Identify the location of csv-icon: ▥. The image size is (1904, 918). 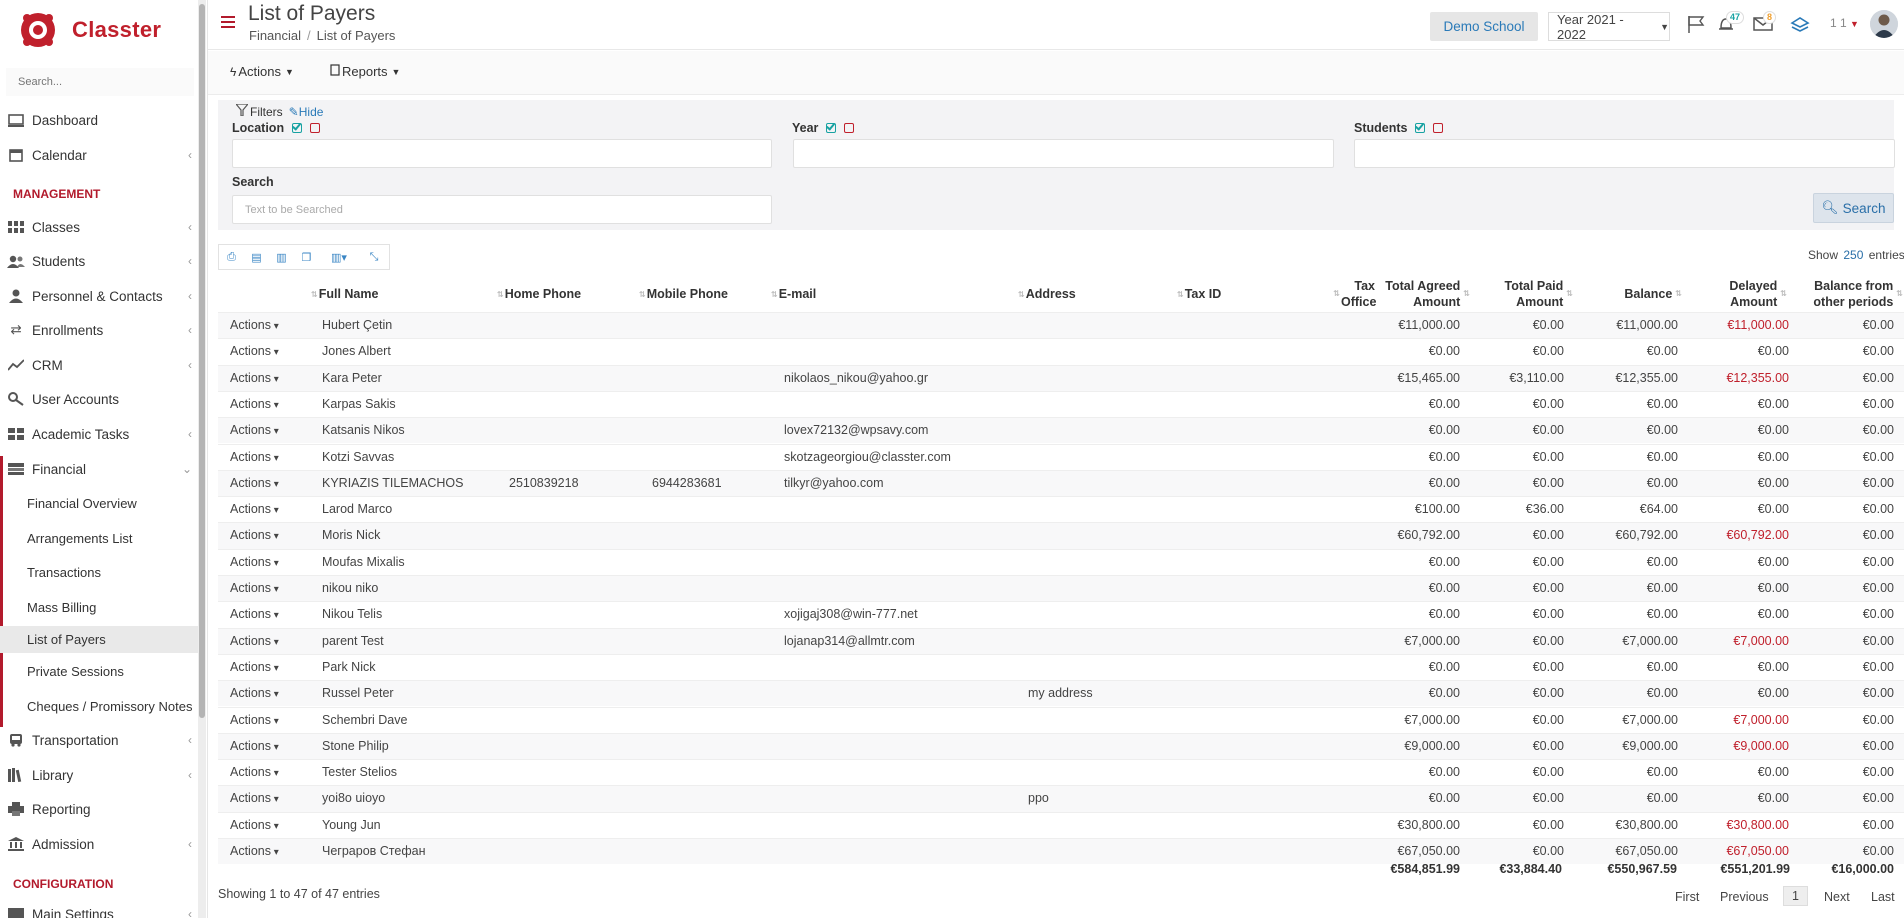
(281, 257).